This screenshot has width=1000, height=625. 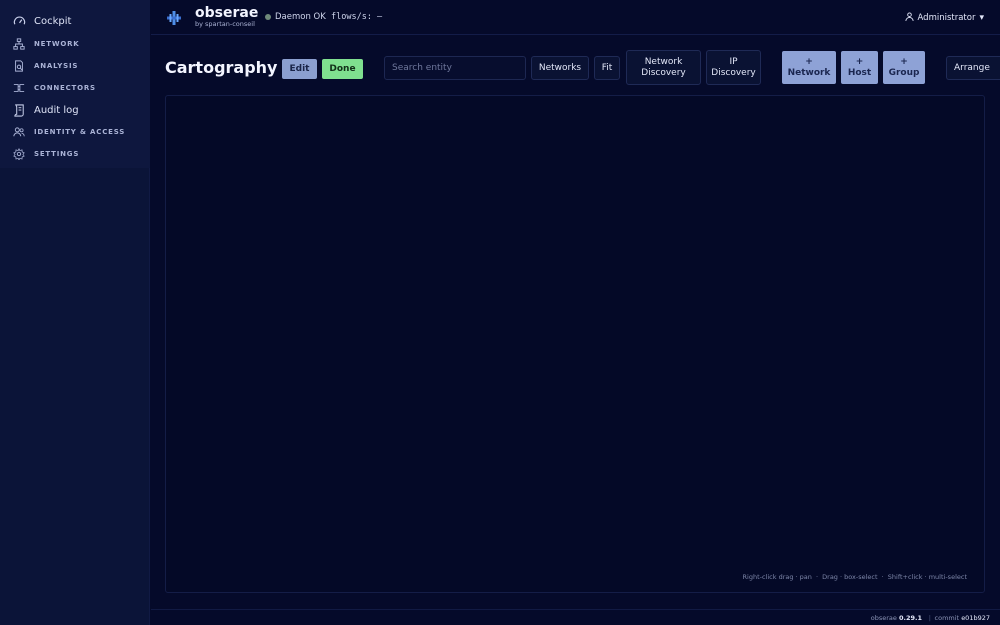 I want to click on sidebar-item-network: NETWORK, so click(x=75, y=44).